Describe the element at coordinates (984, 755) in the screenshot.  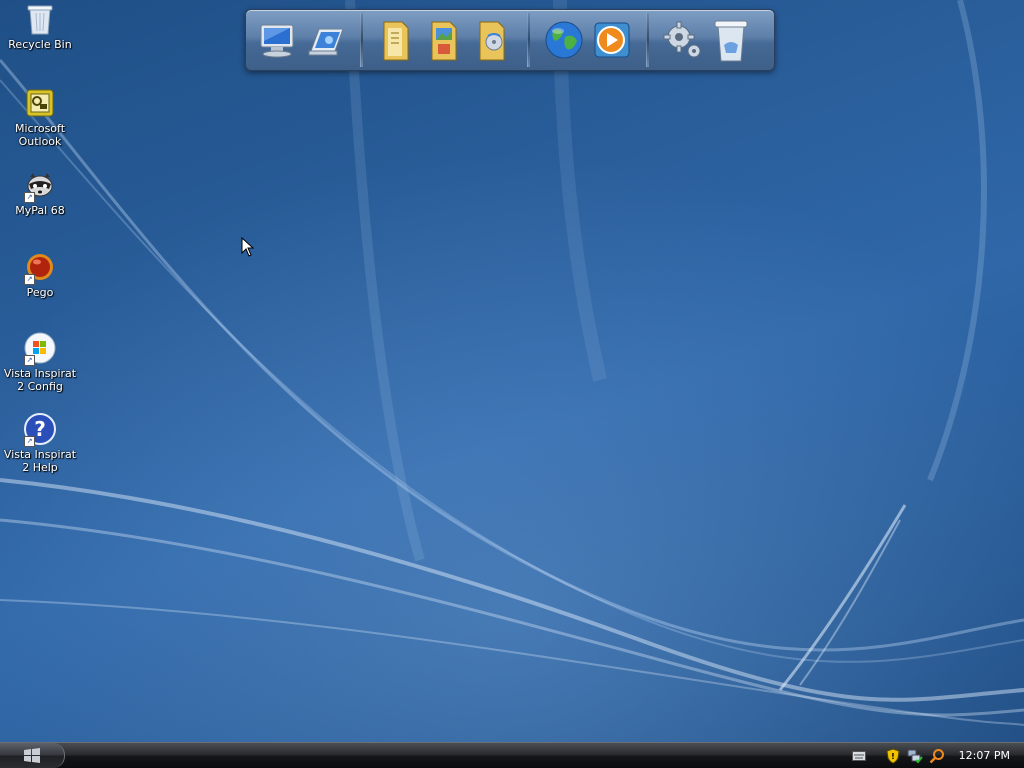
I see `taskbar-clock: 12:07 PM` at that location.